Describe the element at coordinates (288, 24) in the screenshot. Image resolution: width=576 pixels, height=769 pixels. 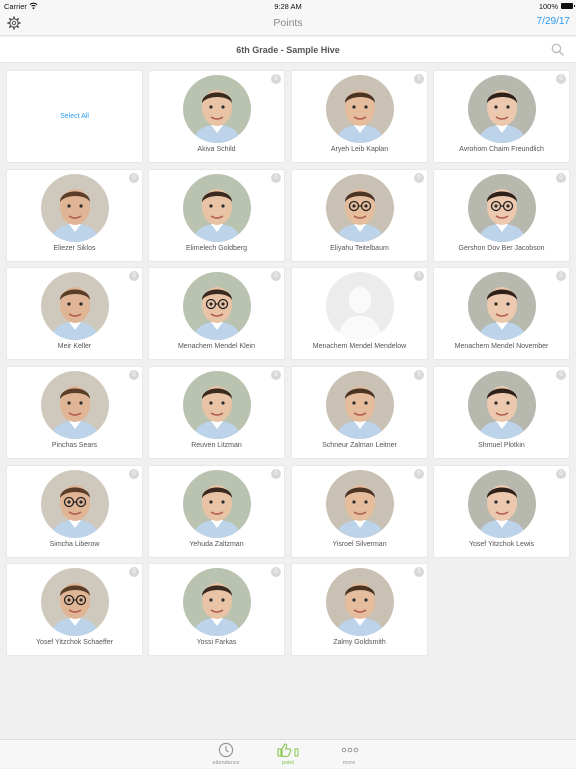
I see `nav-bar: Points 7/29/17` at that location.